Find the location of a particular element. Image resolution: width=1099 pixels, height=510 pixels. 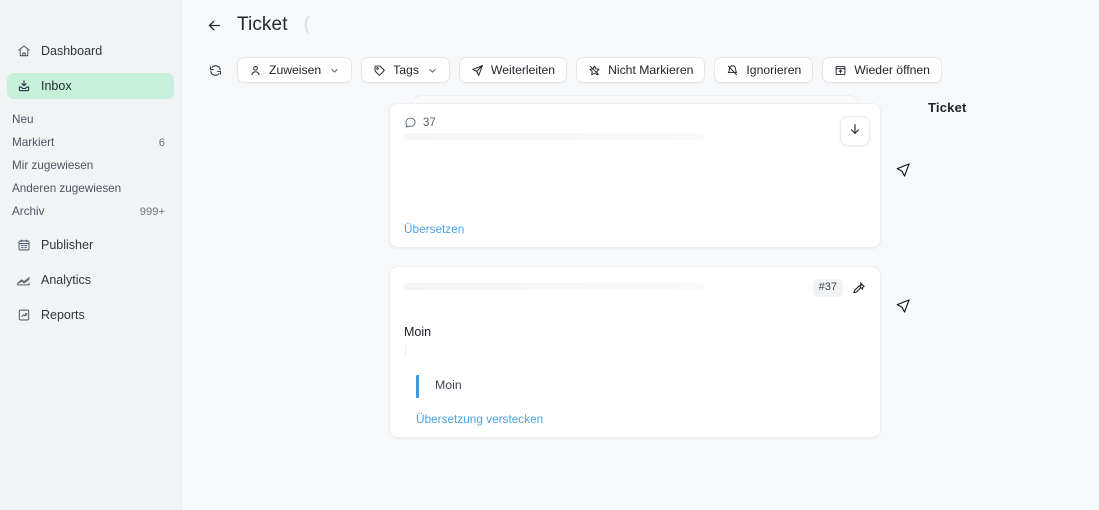

message-card-body is located at coordinates (635, 136).